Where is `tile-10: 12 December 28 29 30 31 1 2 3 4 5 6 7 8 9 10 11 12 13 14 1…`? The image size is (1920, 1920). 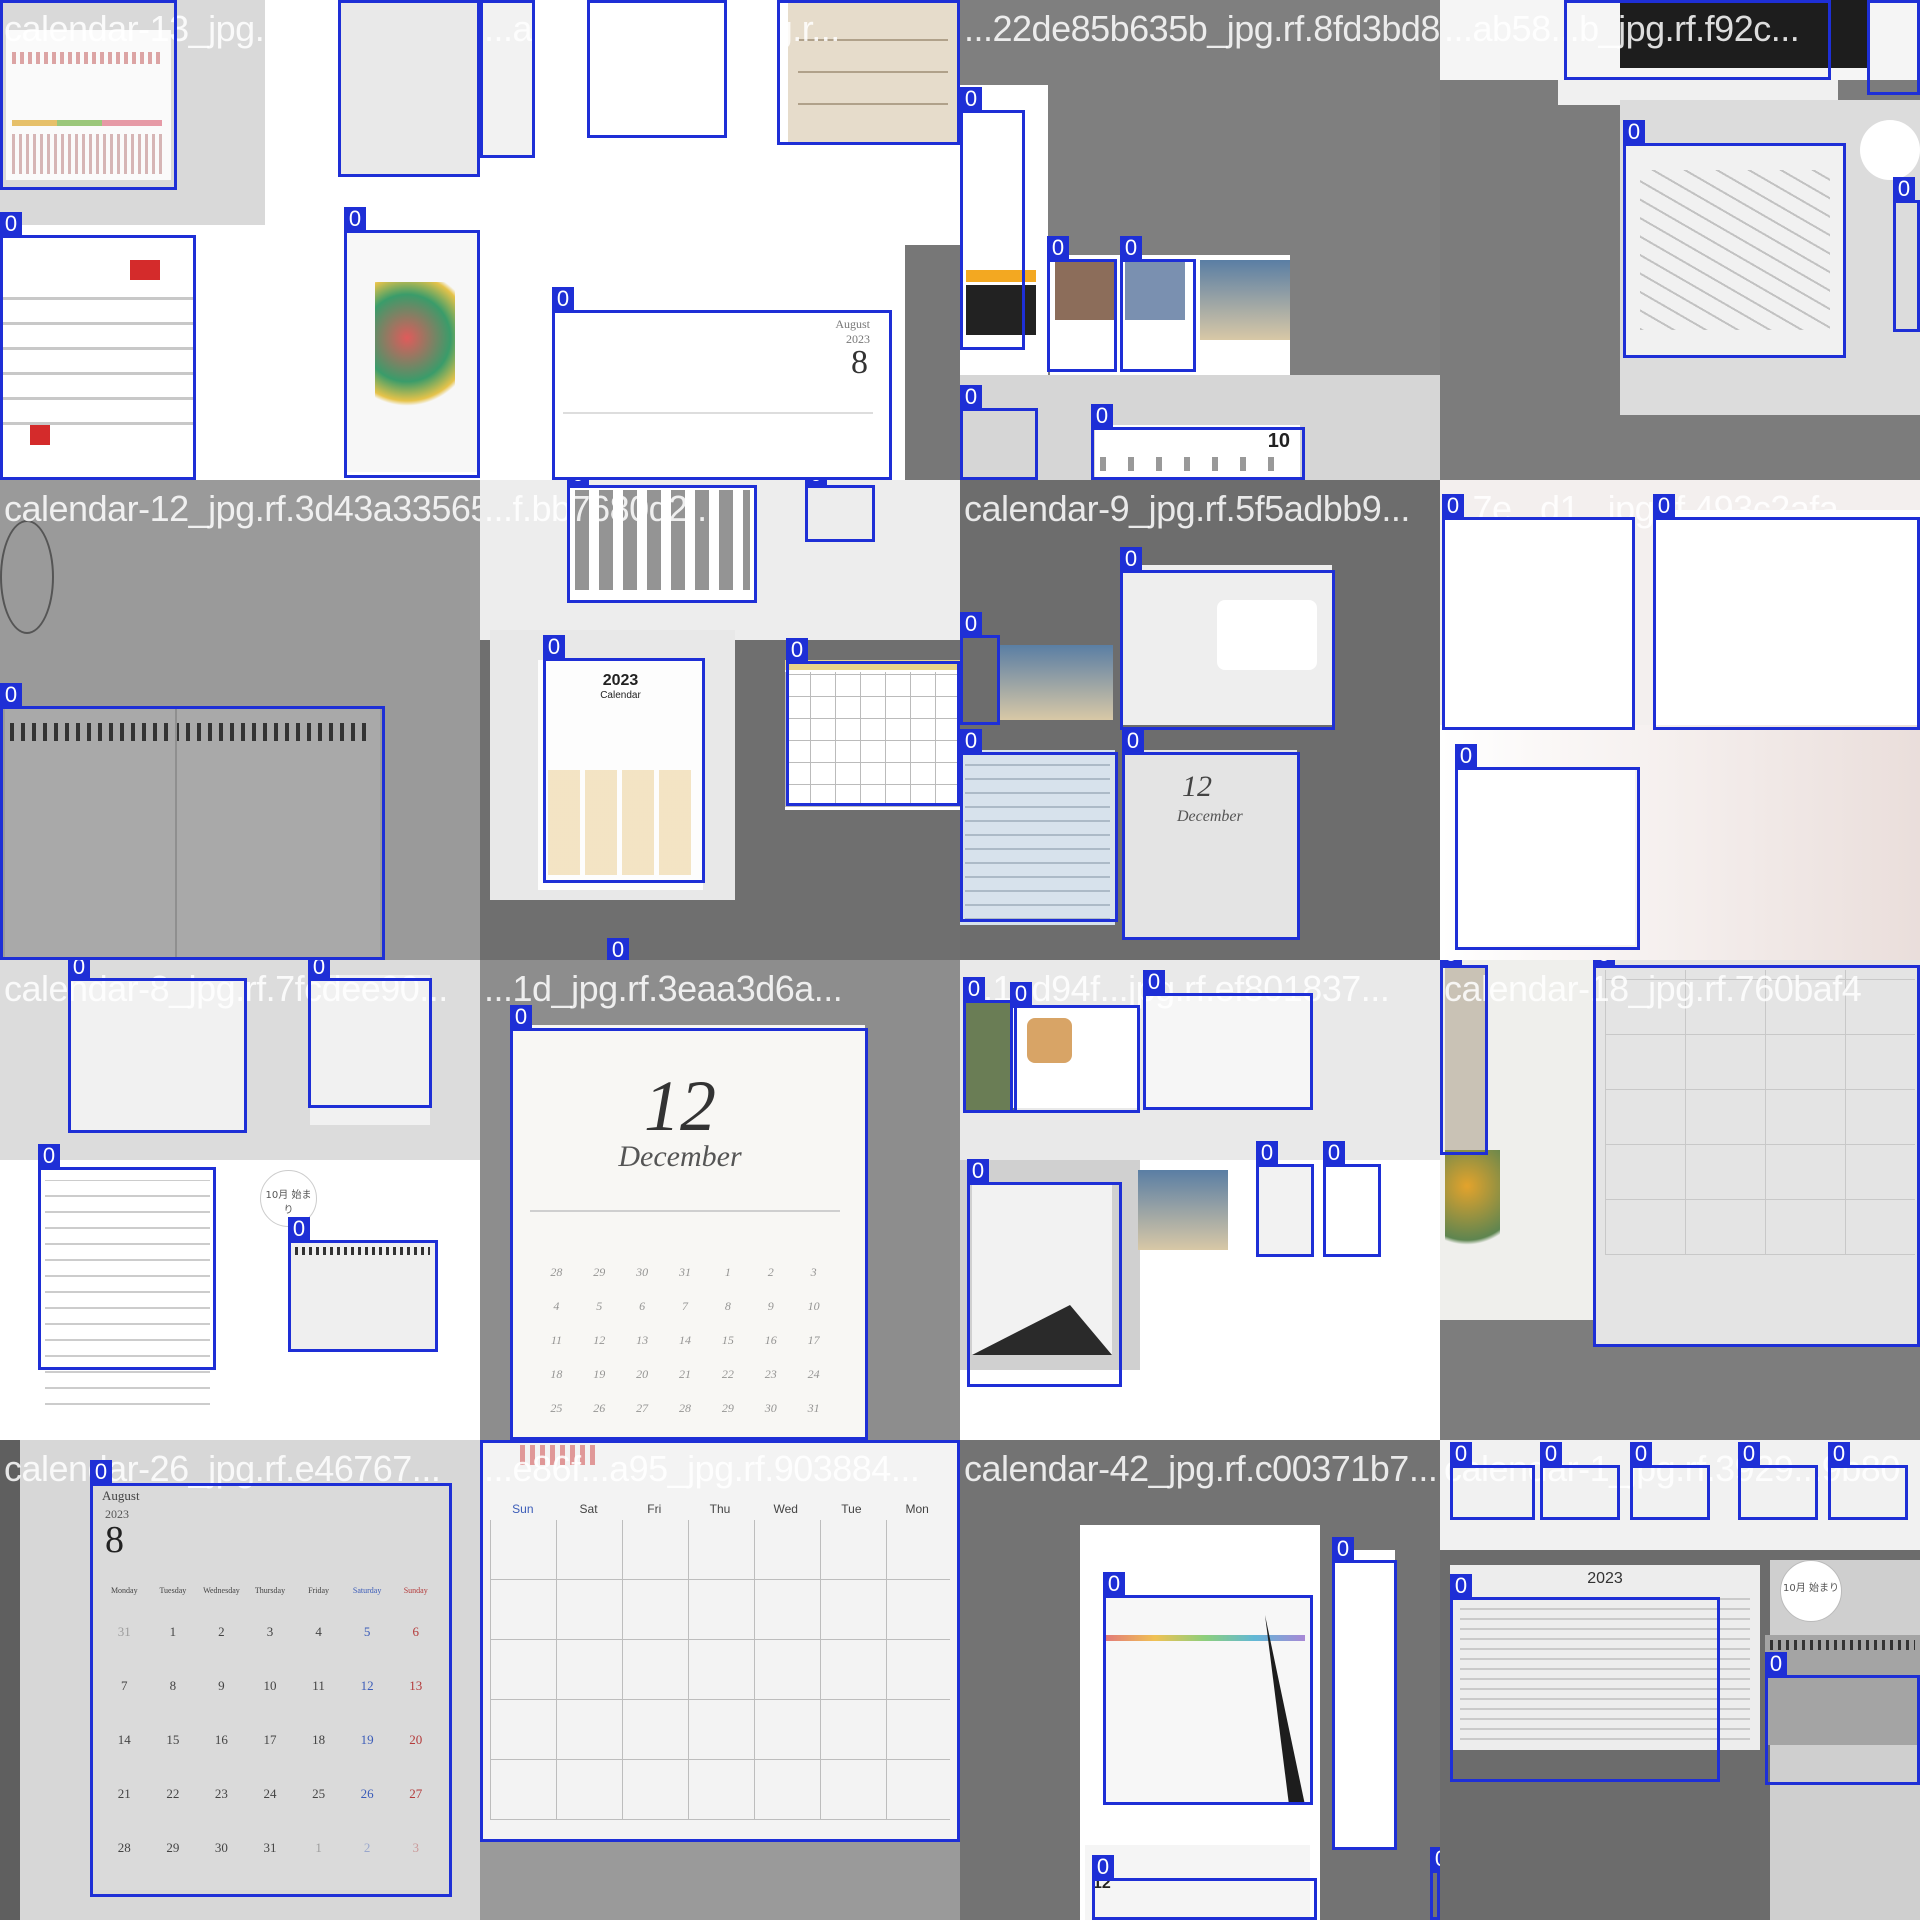 tile-10: 12 December 28 29 30 31 1 2 3 4 5 6 7 8 9 10 11 12 13 14 1… is located at coordinates (720, 1200).